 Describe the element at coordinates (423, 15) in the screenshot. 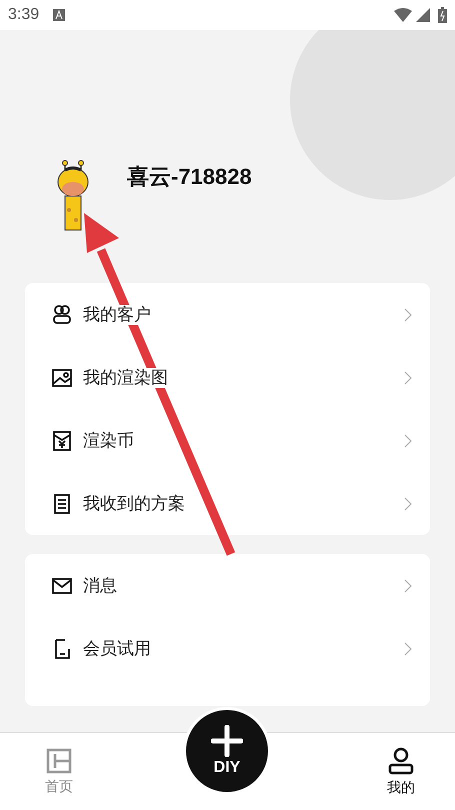

I see `signal-icon` at that location.